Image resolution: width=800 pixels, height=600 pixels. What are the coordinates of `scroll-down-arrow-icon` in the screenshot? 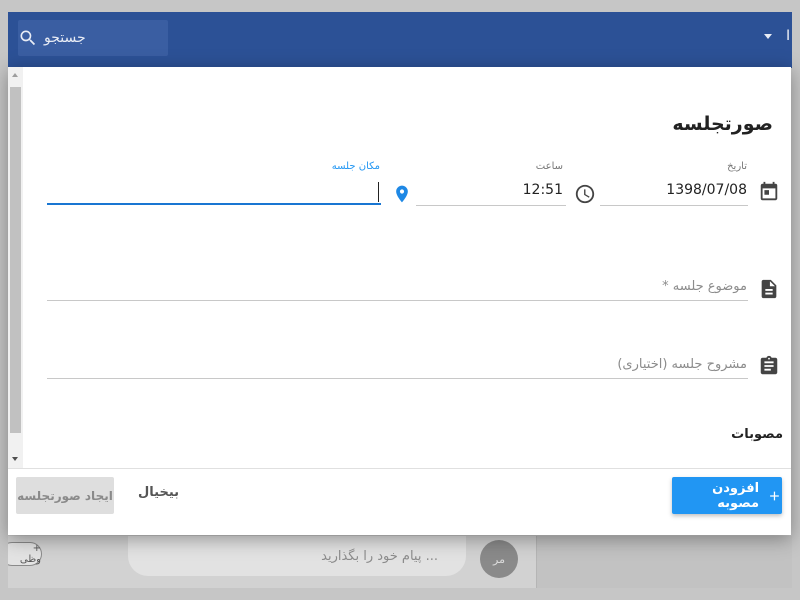 It's located at (15, 459).